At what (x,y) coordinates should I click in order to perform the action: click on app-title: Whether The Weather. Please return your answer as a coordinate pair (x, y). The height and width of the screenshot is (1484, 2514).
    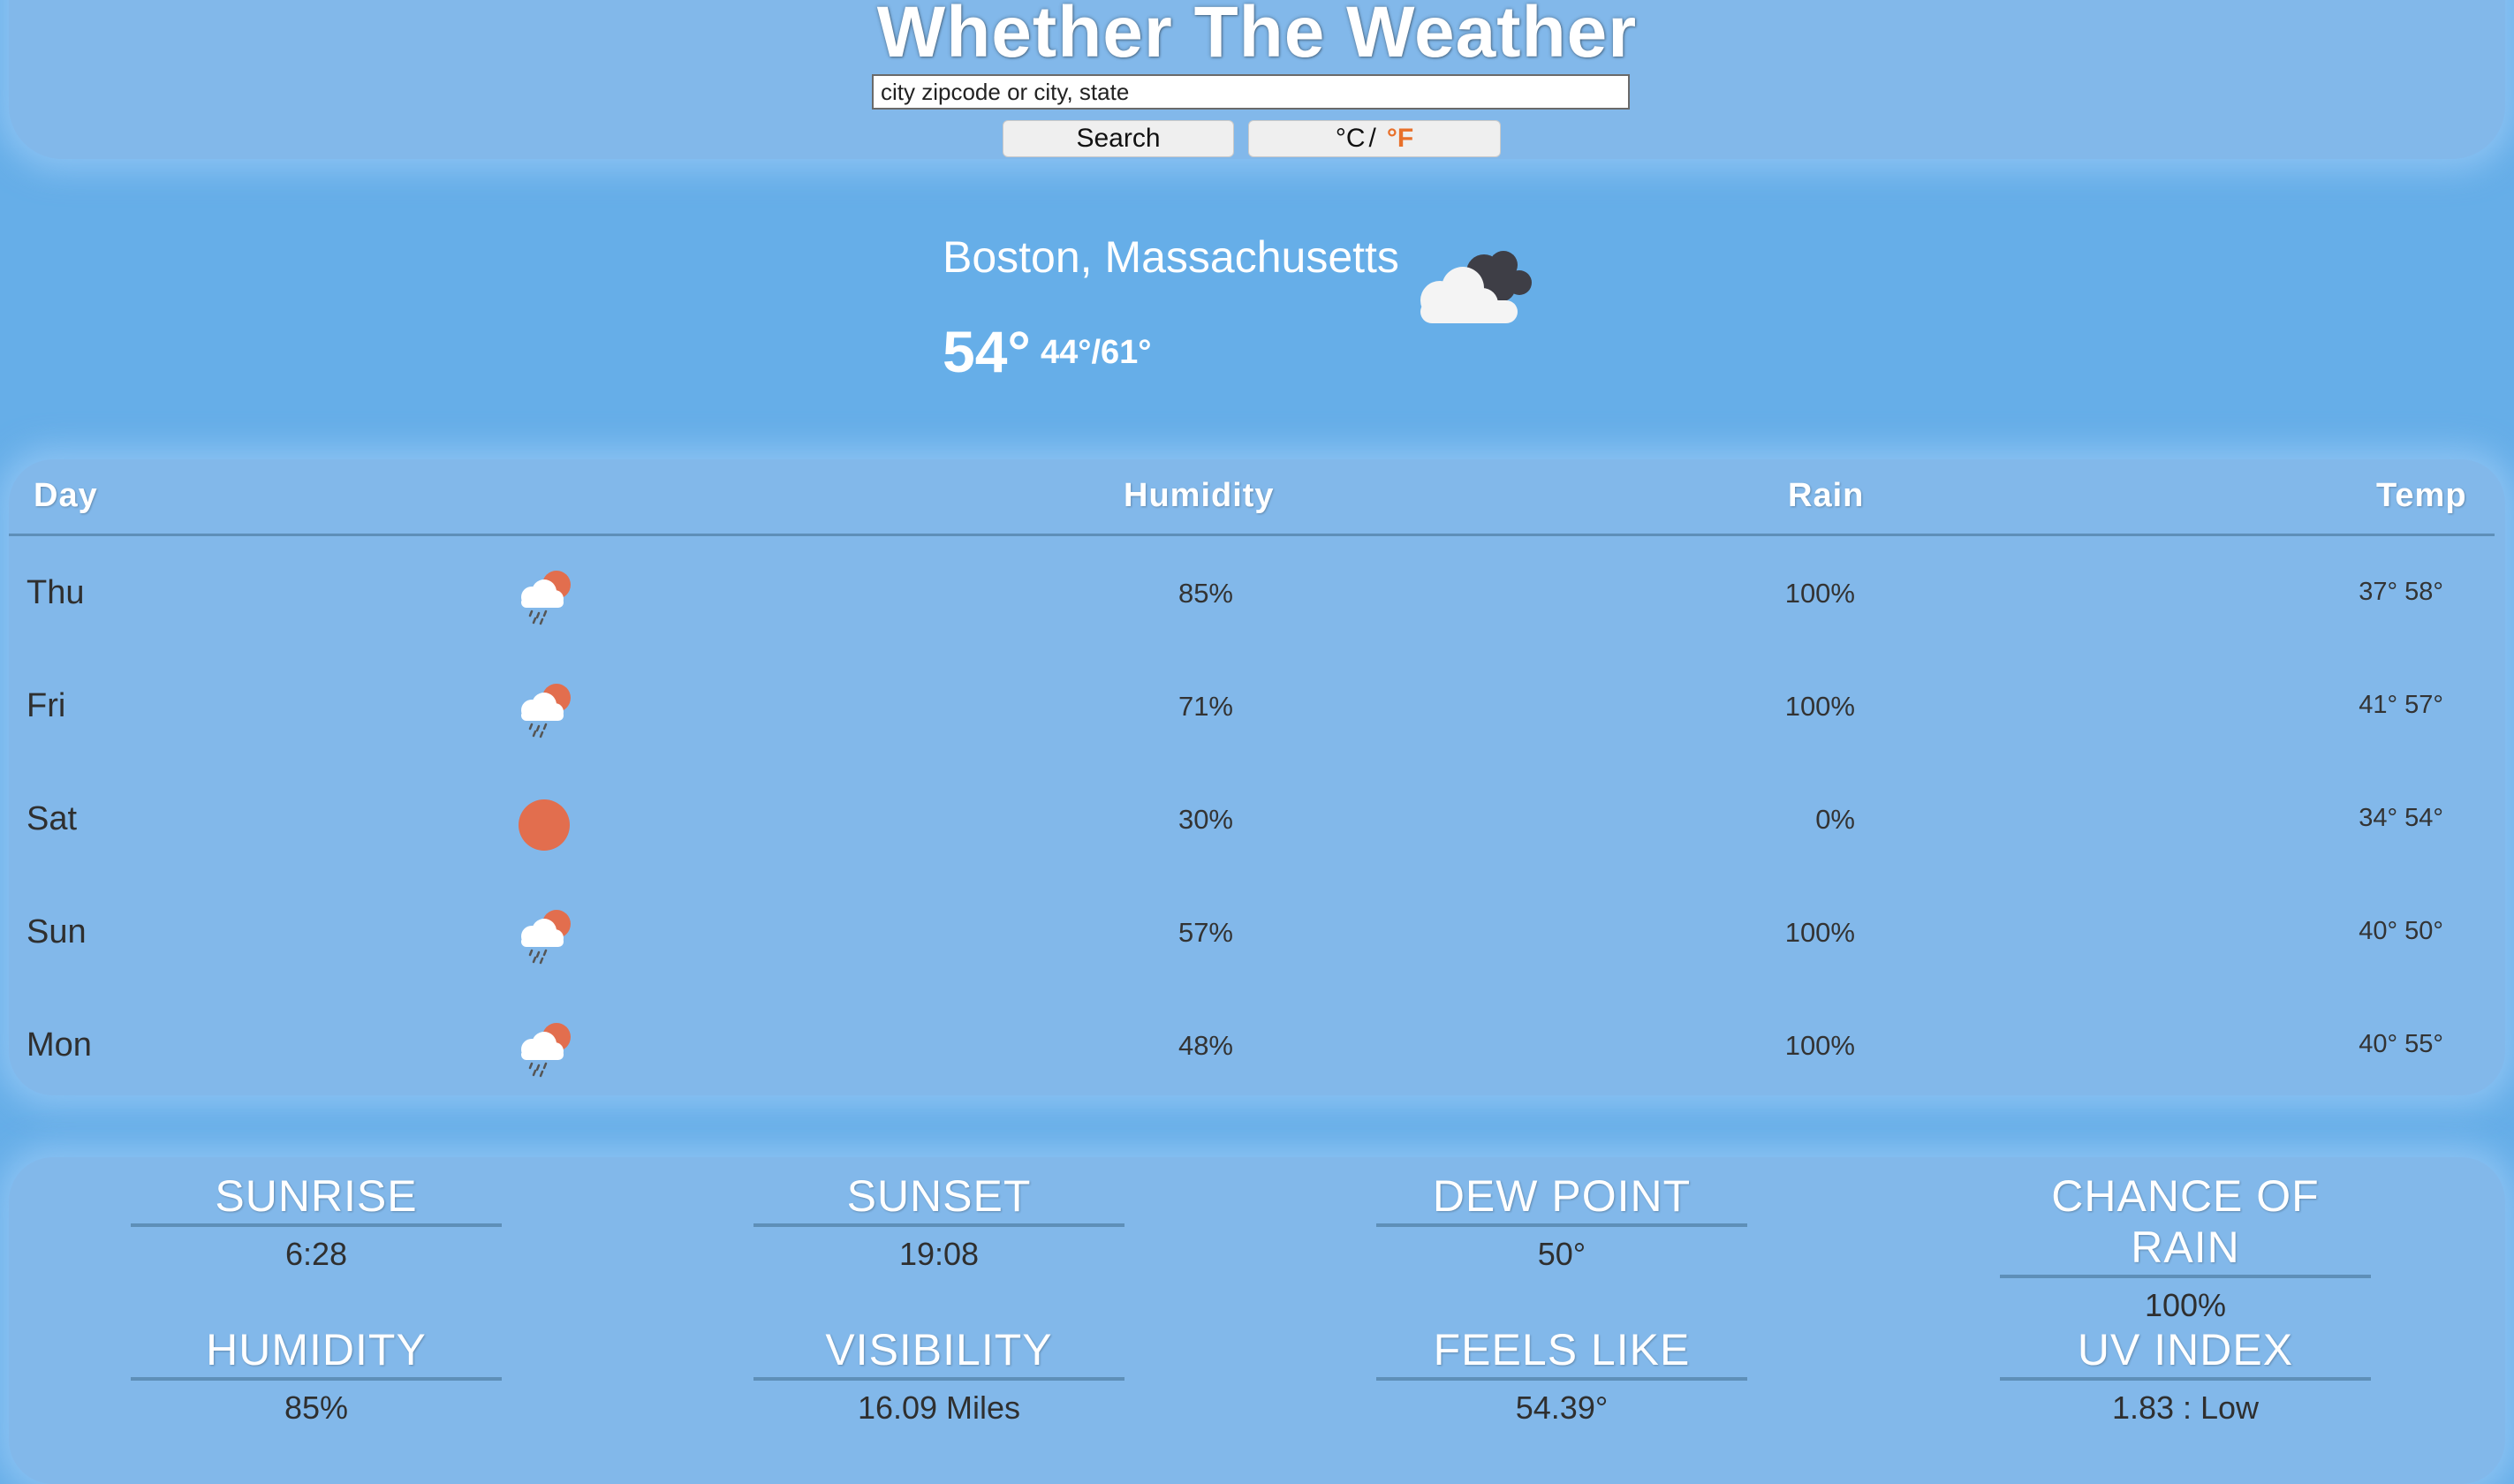
    Looking at the image, I should click on (1257, 36).